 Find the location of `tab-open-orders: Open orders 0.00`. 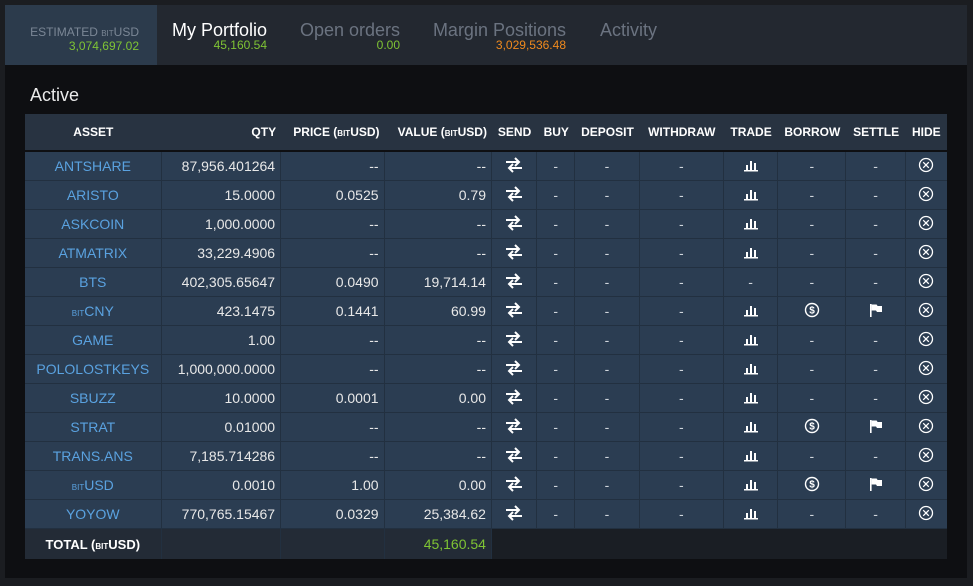

tab-open-orders: Open orders 0.00 is located at coordinates (347, 35).